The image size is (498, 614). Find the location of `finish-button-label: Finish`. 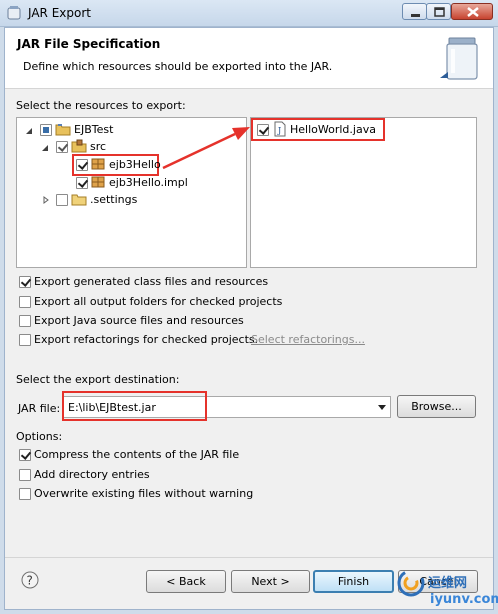

finish-button-label: Finish is located at coordinates (353, 581).